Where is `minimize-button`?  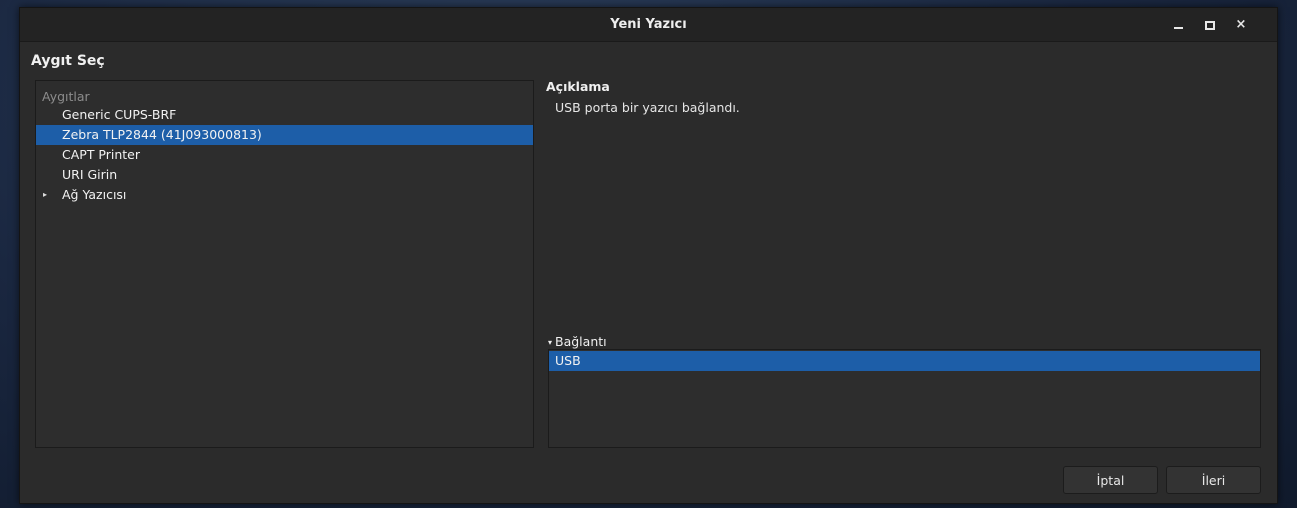
minimize-button is located at coordinates (1178, 25).